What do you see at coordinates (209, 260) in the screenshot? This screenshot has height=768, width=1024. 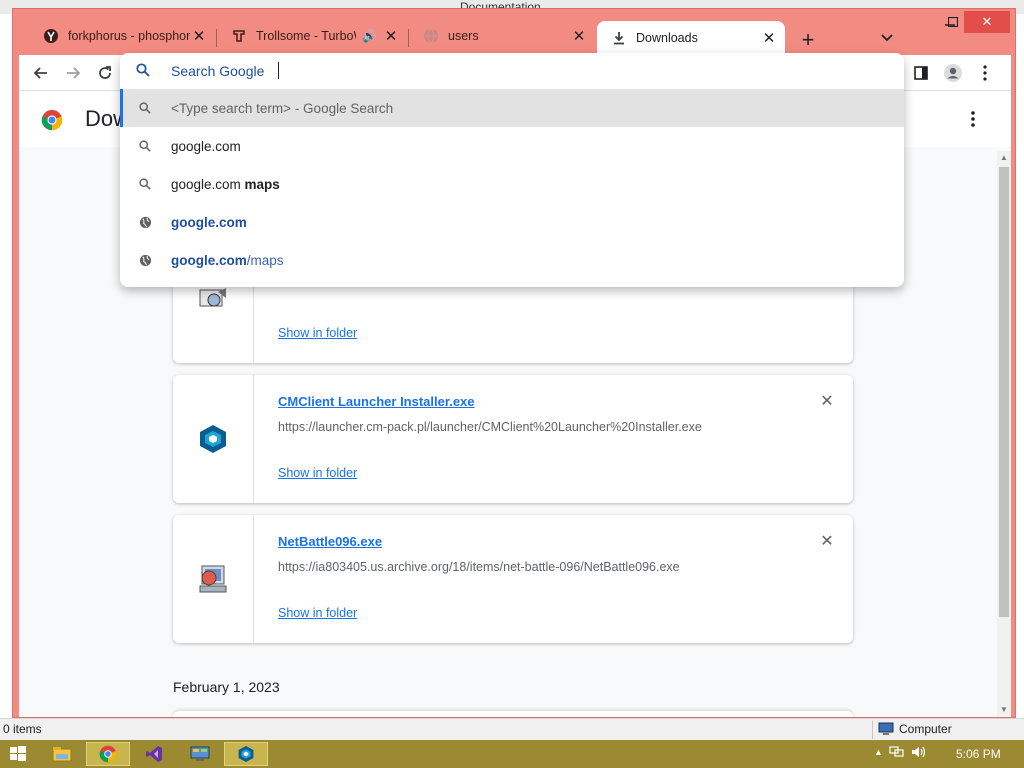 I see `suggestion-link: google.com` at bounding box center [209, 260].